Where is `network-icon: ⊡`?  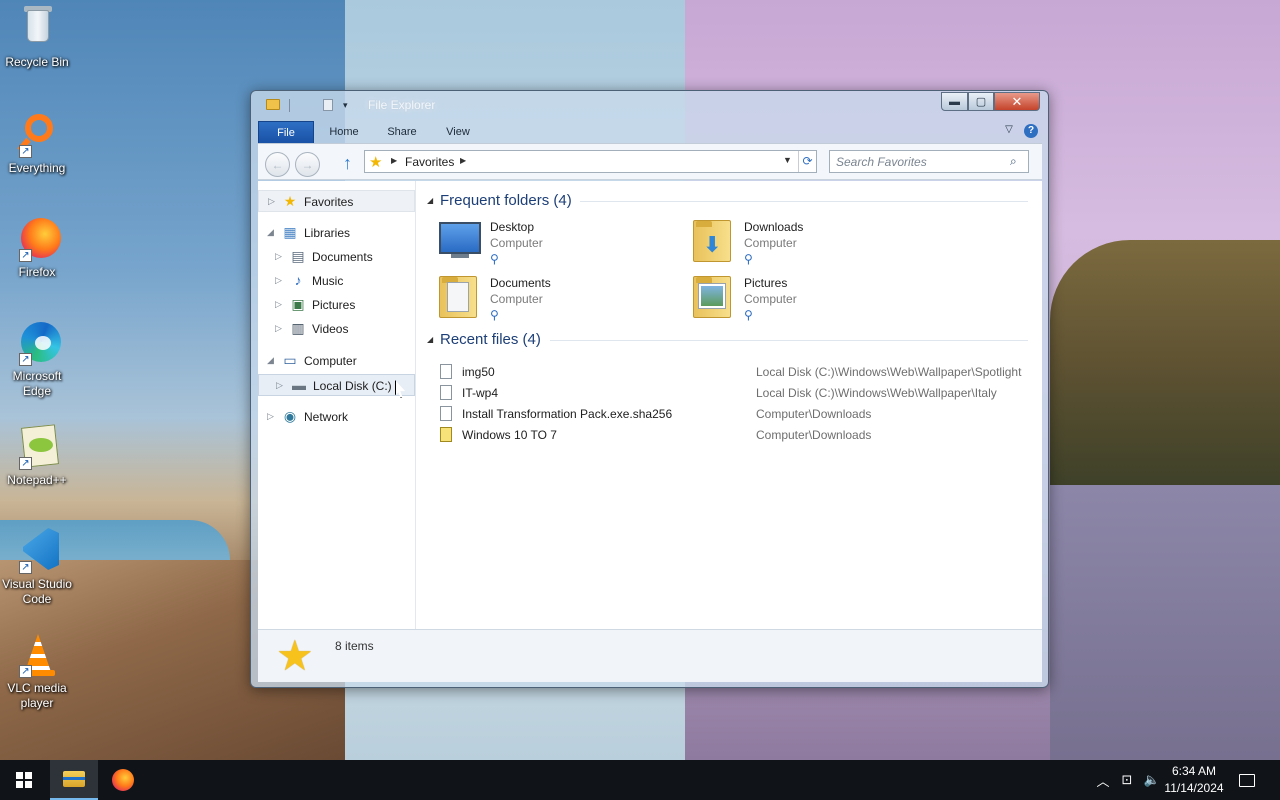
network-icon: ⊡ is located at coordinates (1127, 780).